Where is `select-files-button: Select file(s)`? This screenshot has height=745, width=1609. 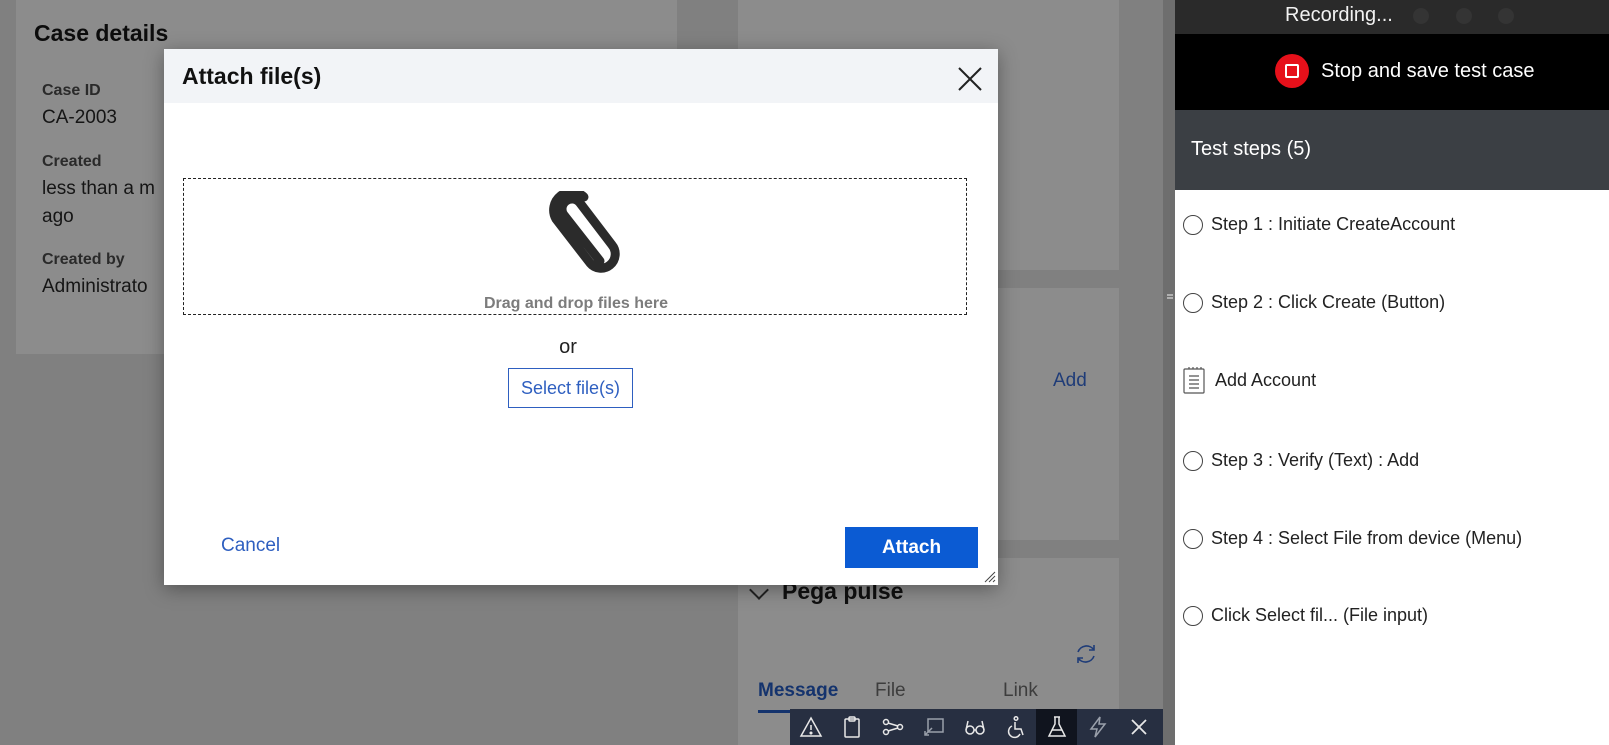
select-files-button: Select file(s) is located at coordinates (570, 388).